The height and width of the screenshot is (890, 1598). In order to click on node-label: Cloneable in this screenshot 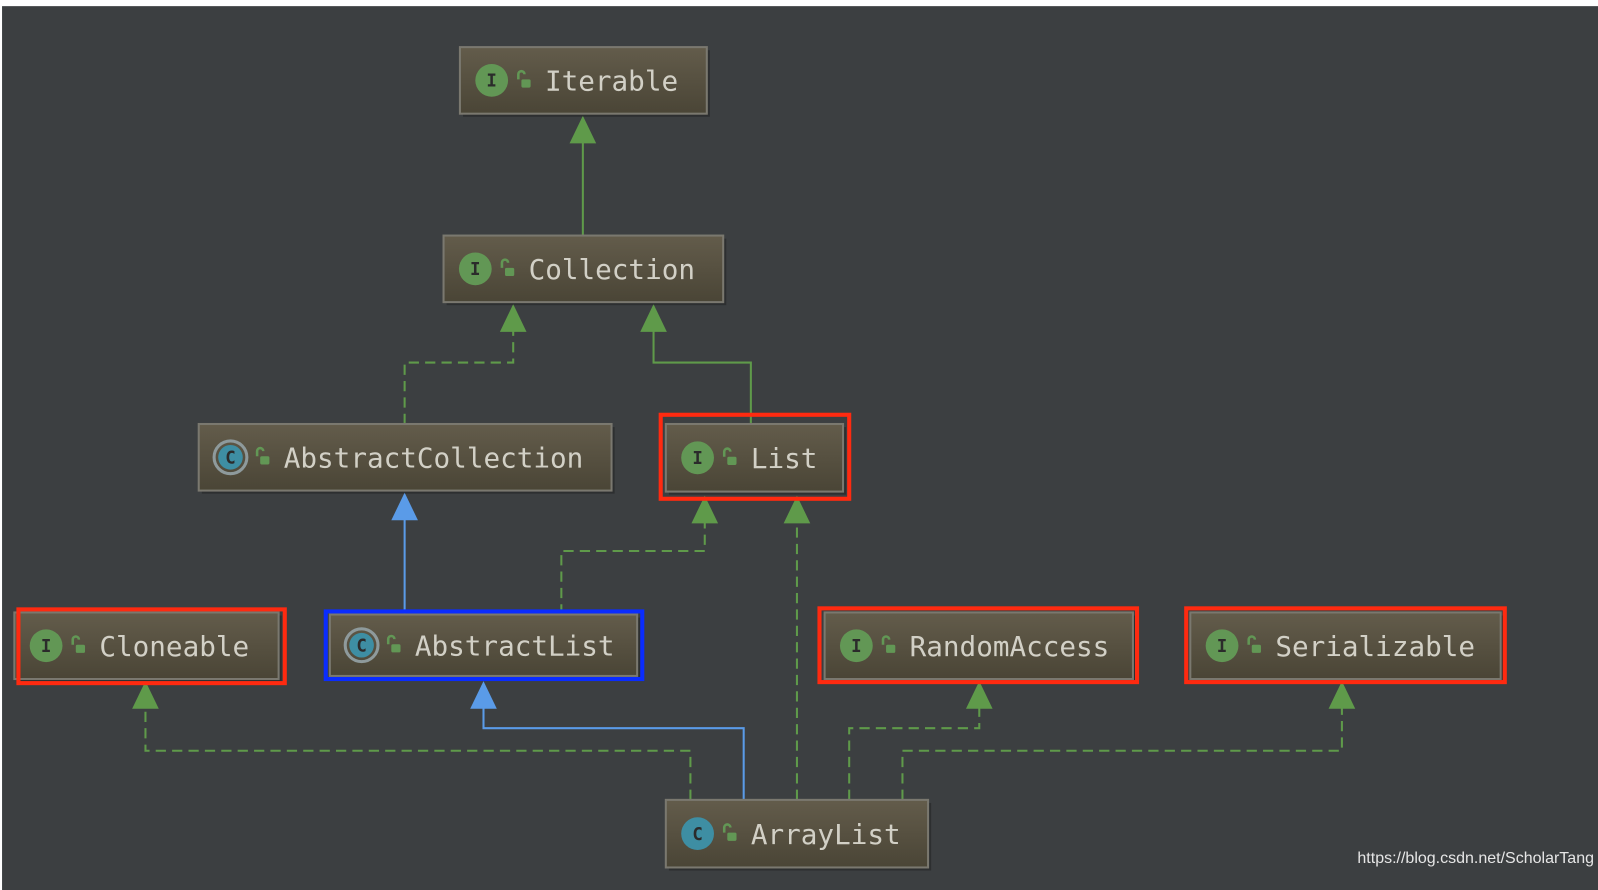, I will do `click(174, 646)`.